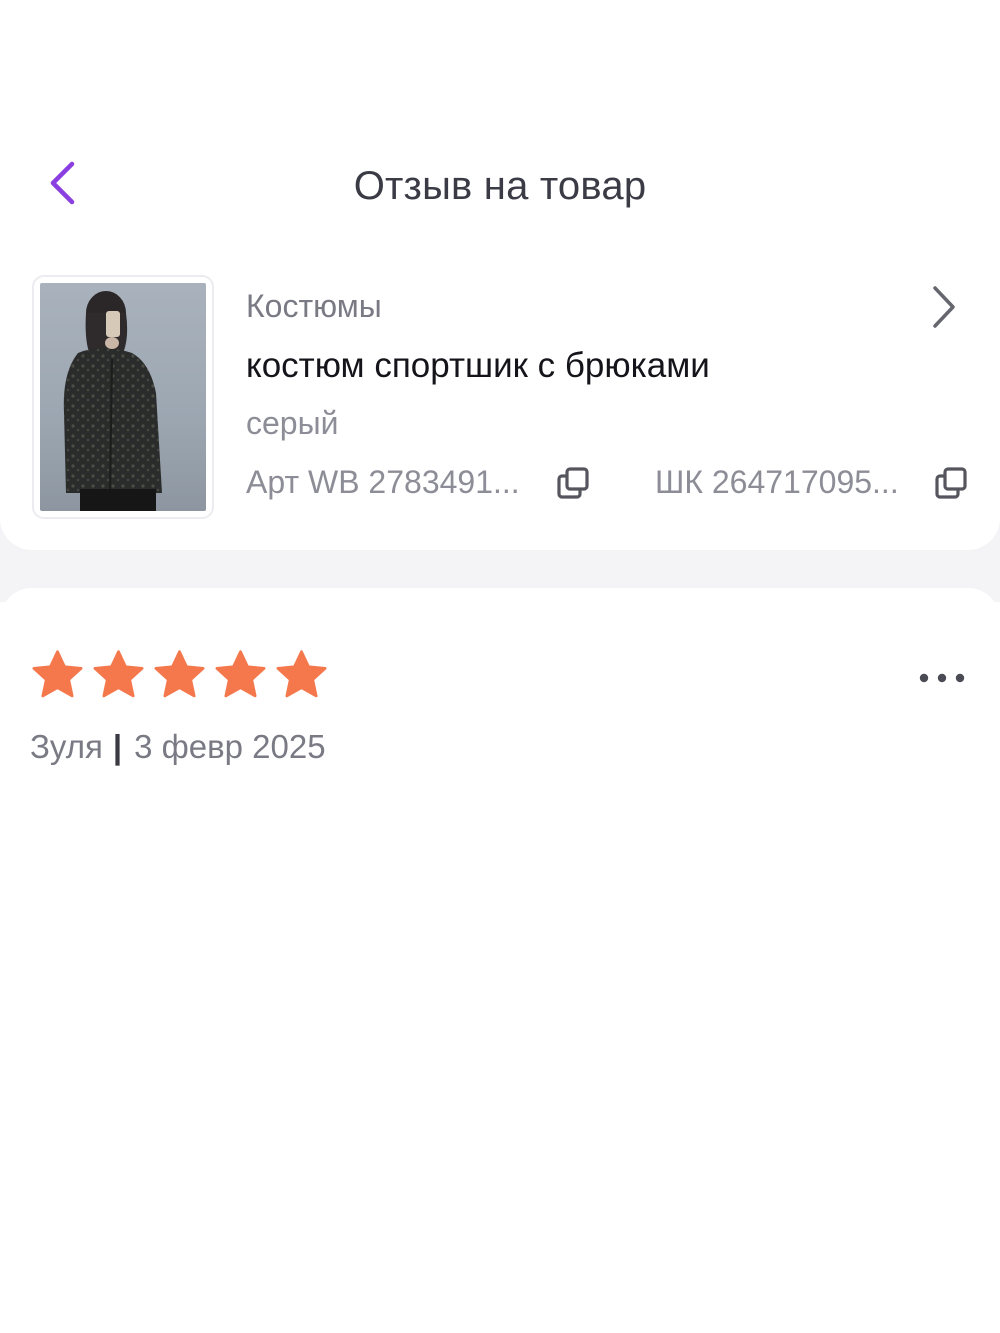  I want to click on product-photo-illustration, so click(112, 401).